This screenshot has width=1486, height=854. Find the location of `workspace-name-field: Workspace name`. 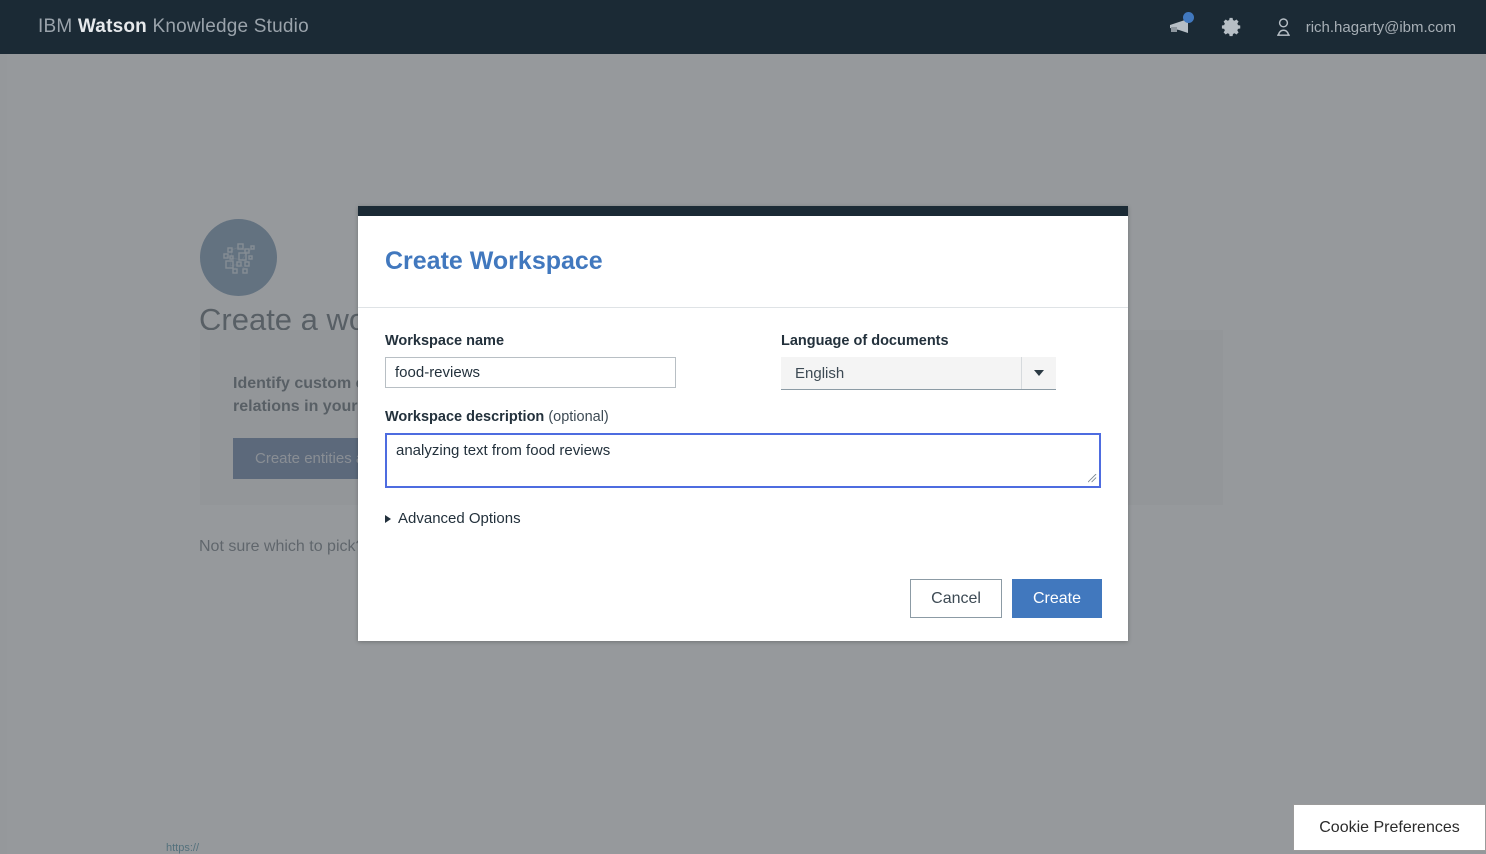

workspace-name-field: Workspace name is located at coordinates (530, 361).